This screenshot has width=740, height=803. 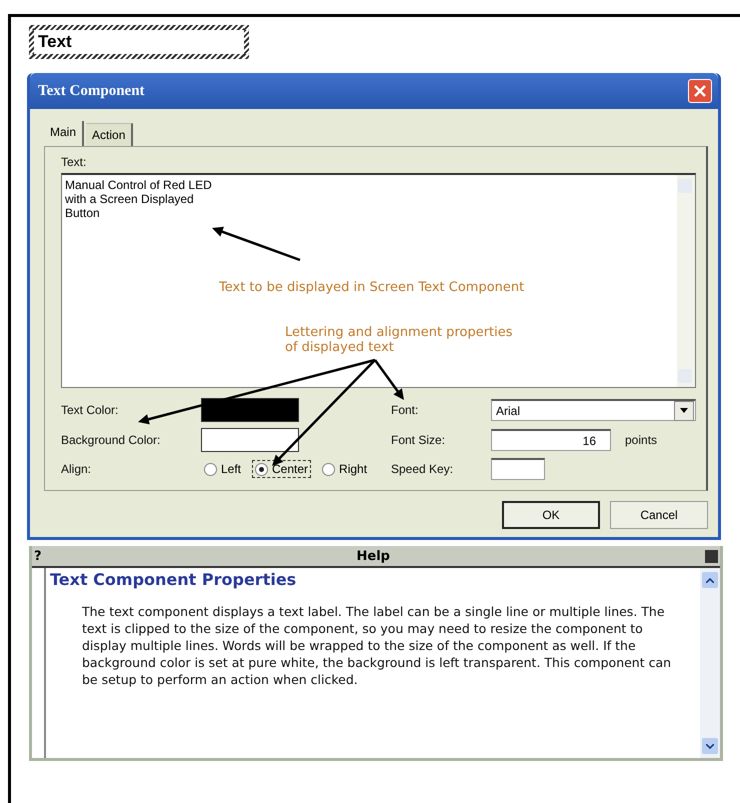 I want to click on ok-button: OK, so click(x=551, y=515).